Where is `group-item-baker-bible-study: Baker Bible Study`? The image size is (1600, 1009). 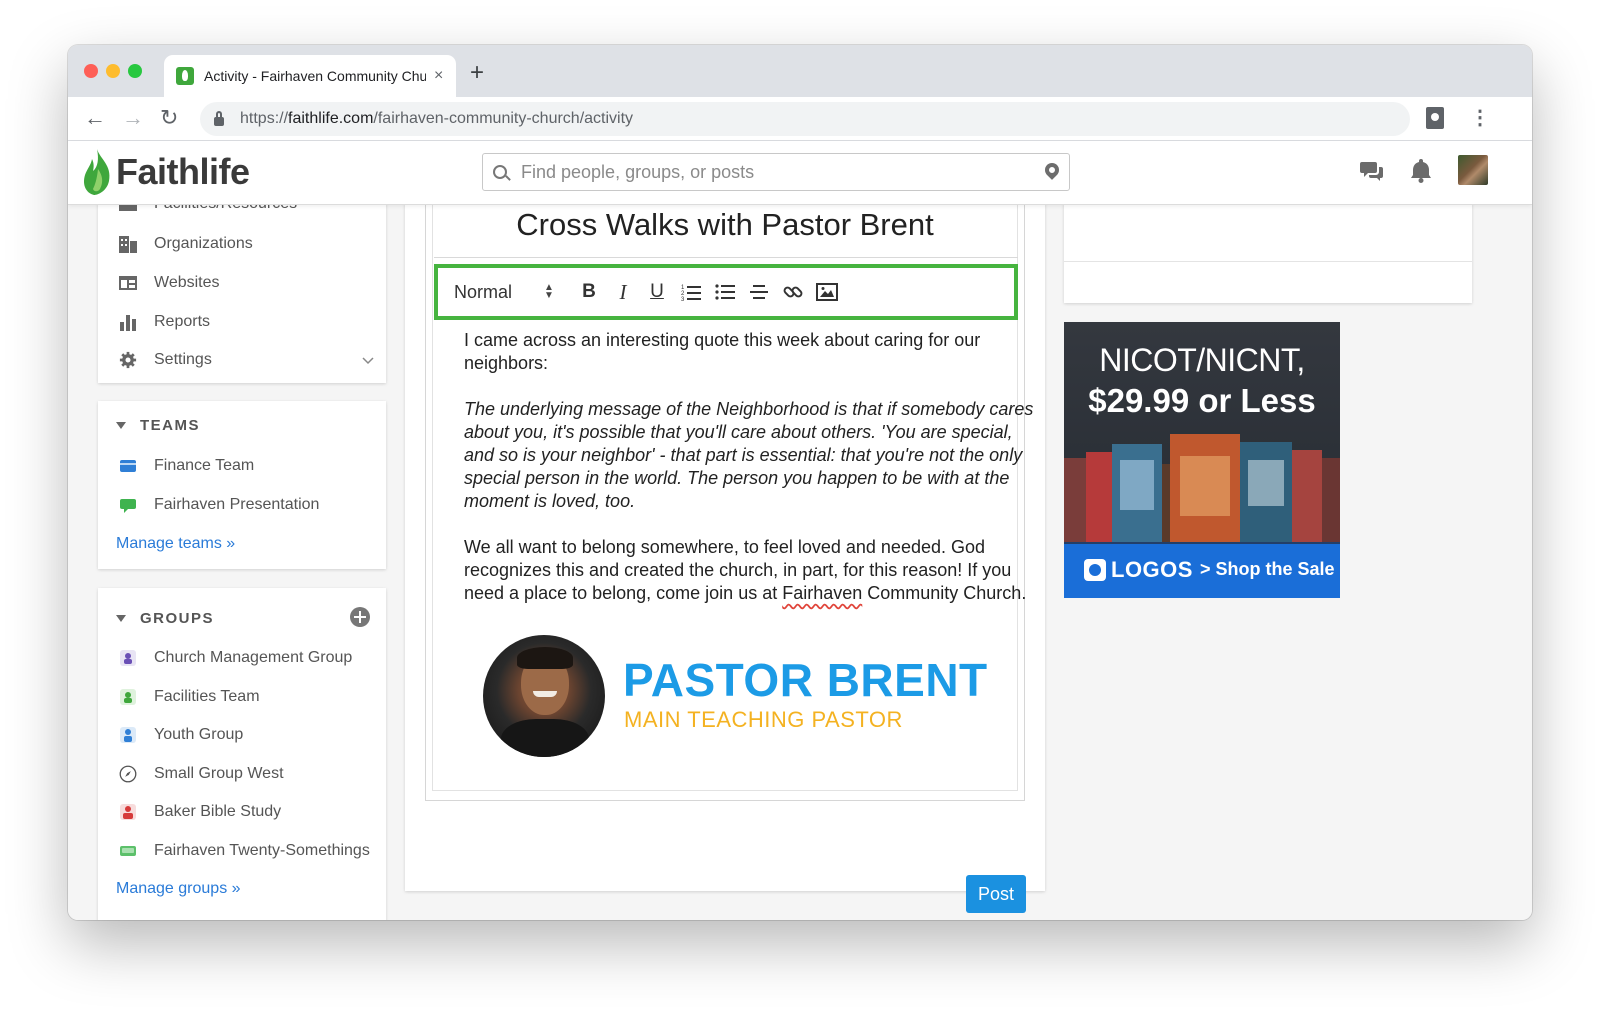 group-item-baker-bible-study: Baker Bible Study is located at coordinates (199, 812).